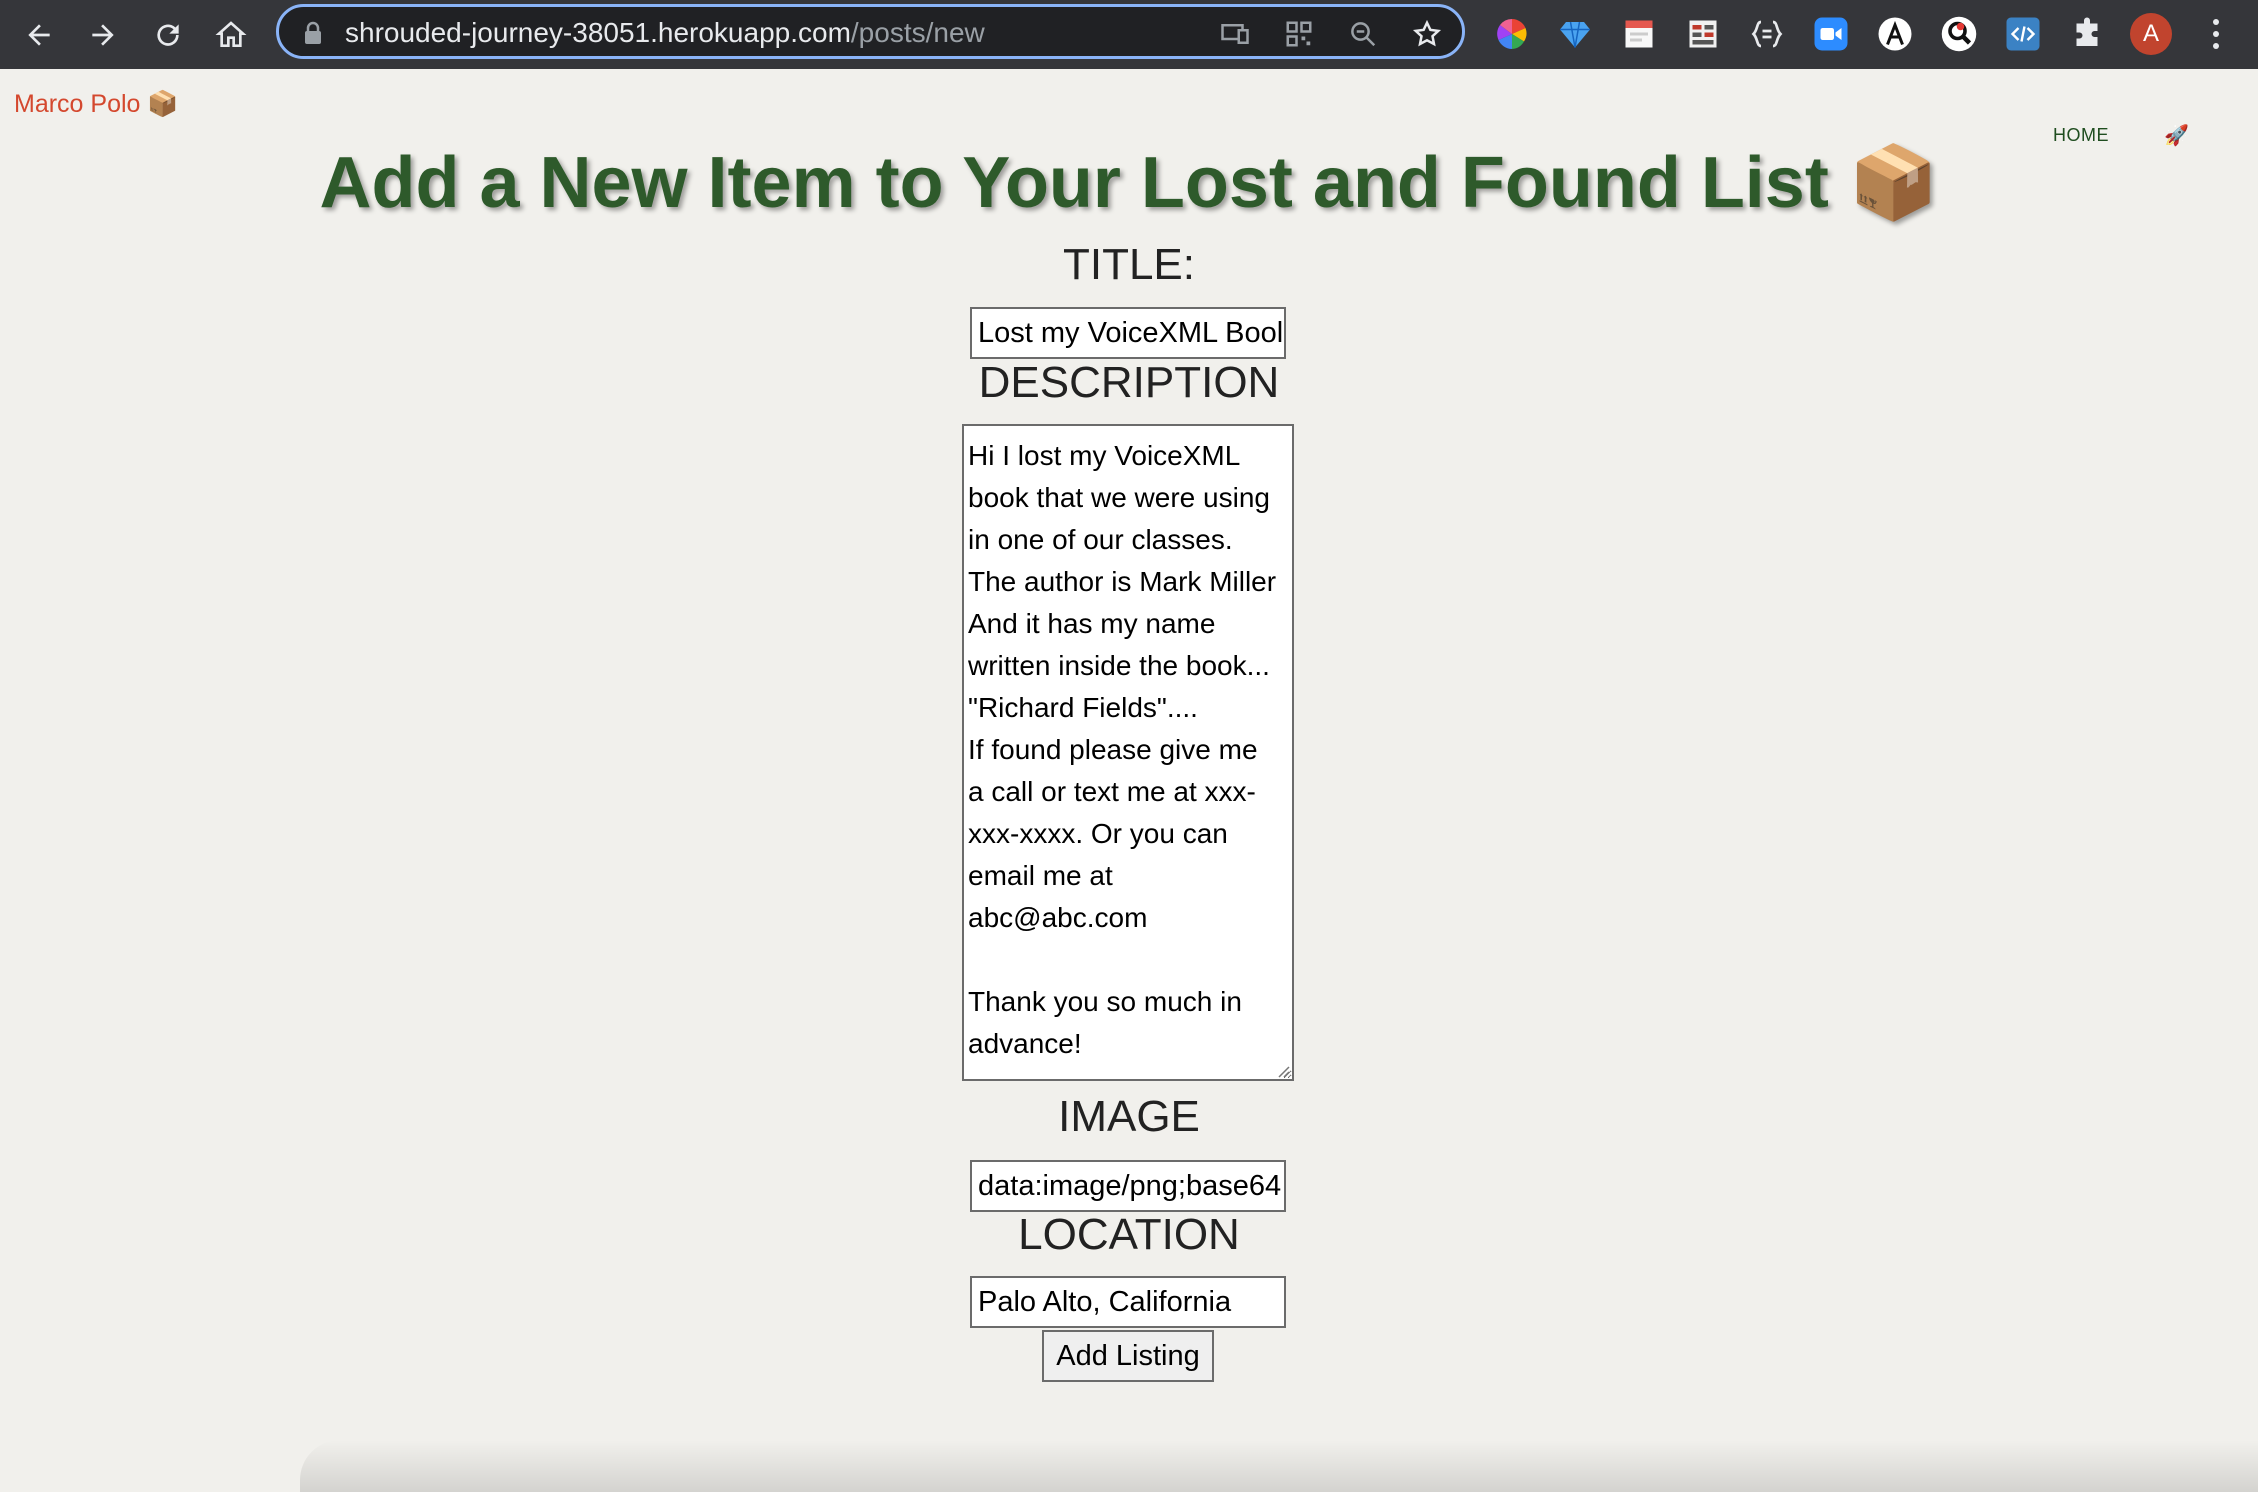 The height and width of the screenshot is (1492, 2258). I want to click on title-input: Lost my VoiceXML Bool, so click(1128, 333).